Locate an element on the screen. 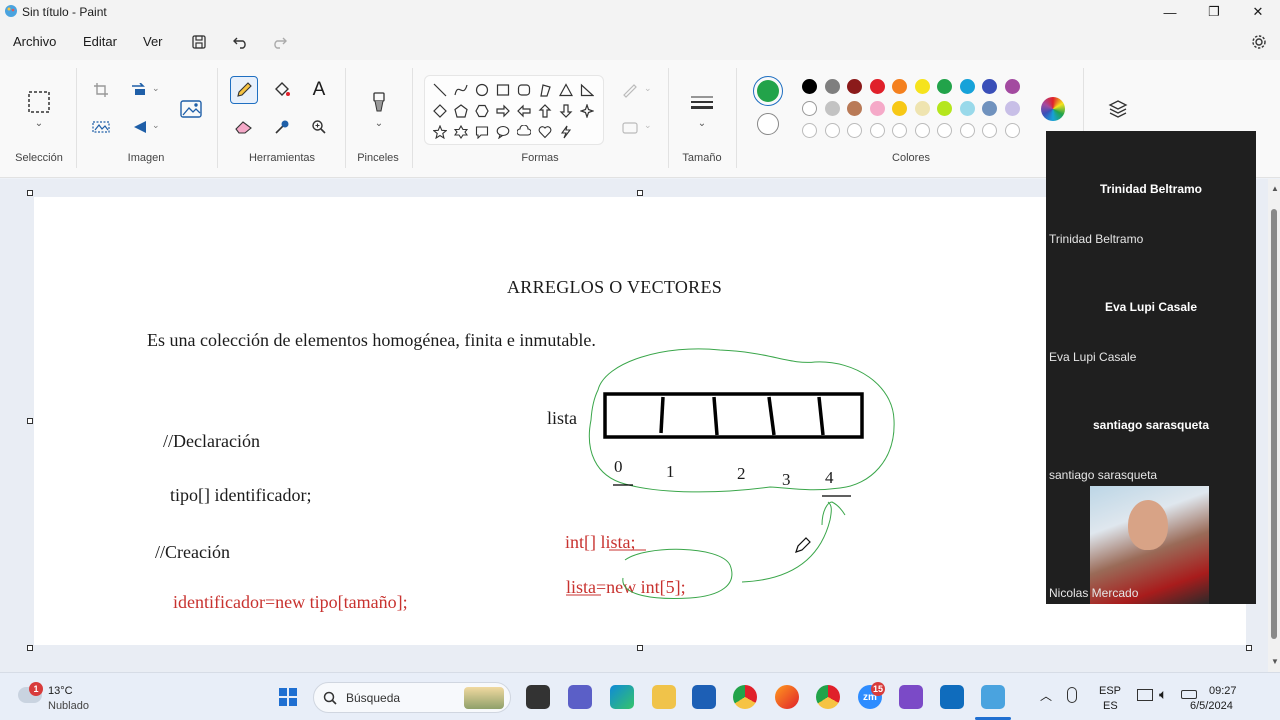 This screenshot has width=1280, height=720. microphone-icon is located at coordinates (1072, 695).